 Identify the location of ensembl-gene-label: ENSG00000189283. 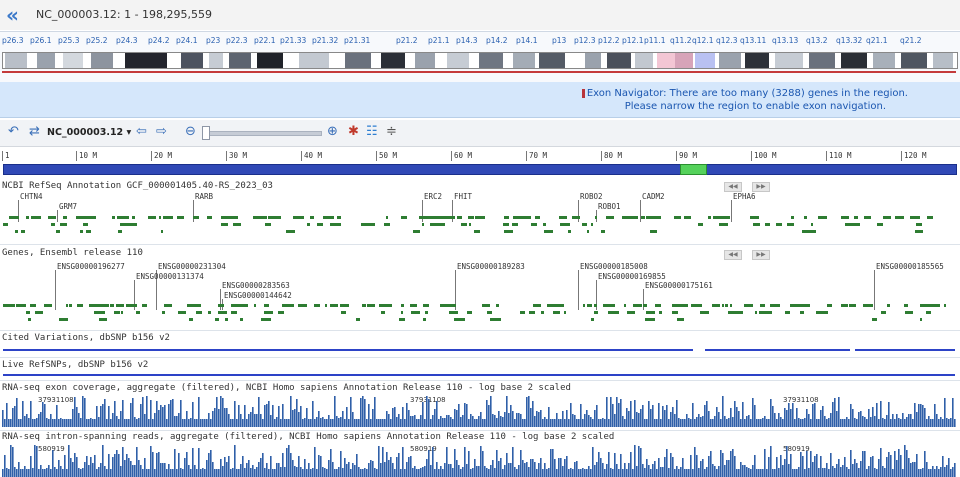
(491, 266).